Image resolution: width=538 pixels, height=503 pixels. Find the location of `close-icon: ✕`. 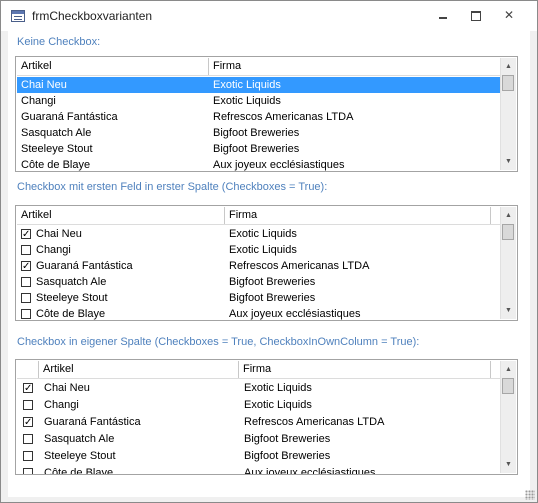

close-icon: ✕ is located at coordinates (509, 15).